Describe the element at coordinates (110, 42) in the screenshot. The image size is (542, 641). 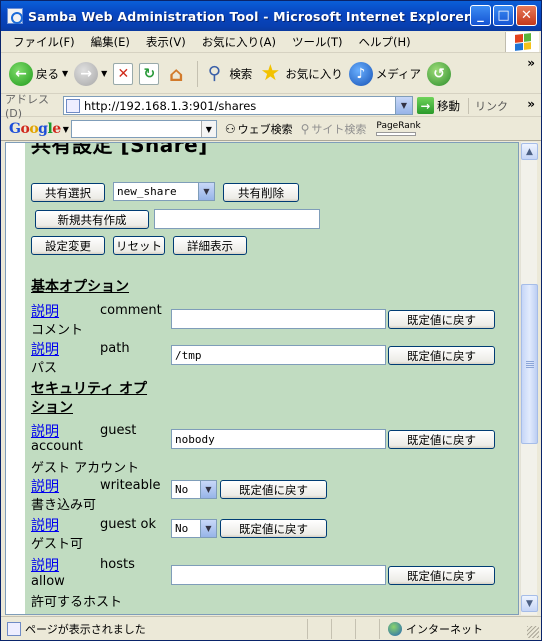
I see `menu-edit: 編集(E)` at that location.